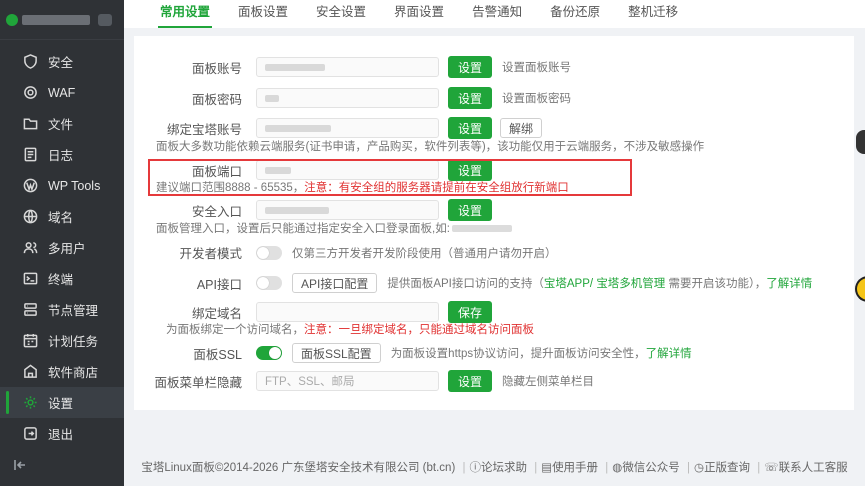 This screenshot has width=865, height=486. Describe the element at coordinates (30, 403) in the screenshot. I see `gear-icon` at that location.